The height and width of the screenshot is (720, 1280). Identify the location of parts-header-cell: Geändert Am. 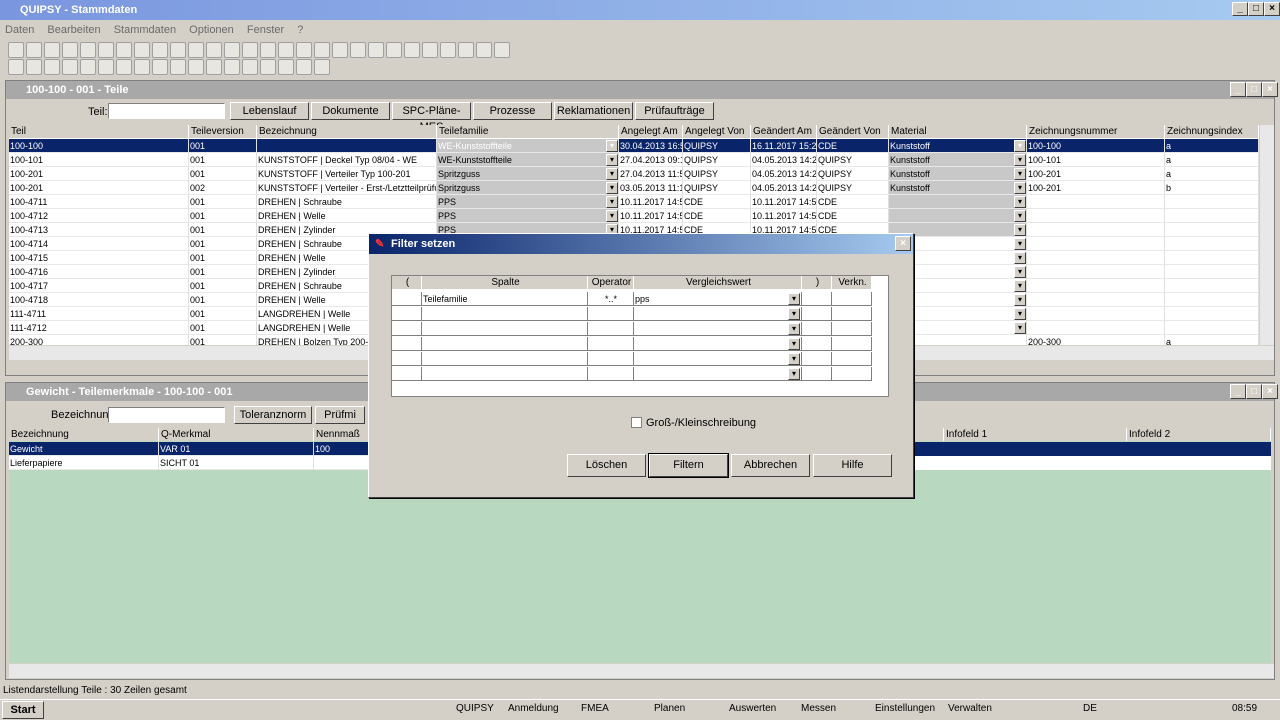
(784, 131).